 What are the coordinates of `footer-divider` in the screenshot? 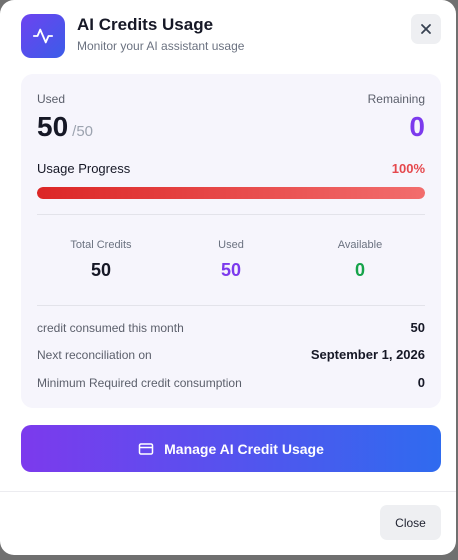 It's located at (228, 491).